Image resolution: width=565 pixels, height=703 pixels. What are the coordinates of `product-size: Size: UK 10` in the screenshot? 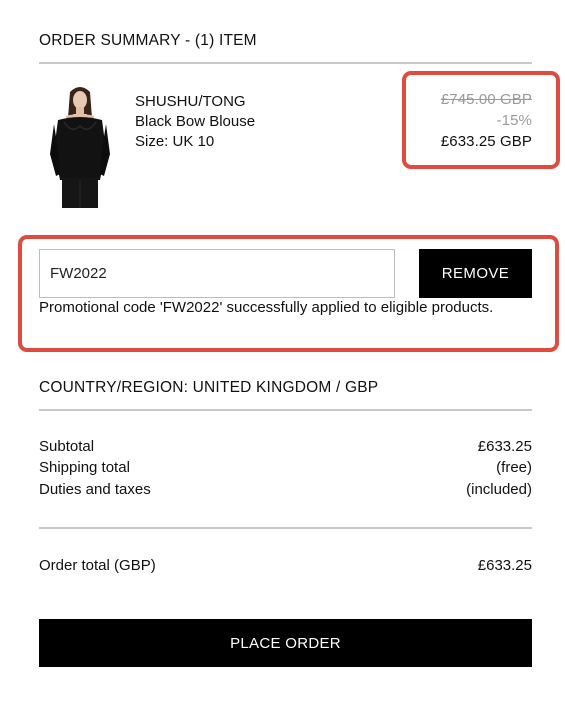 It's located at (175, 141).